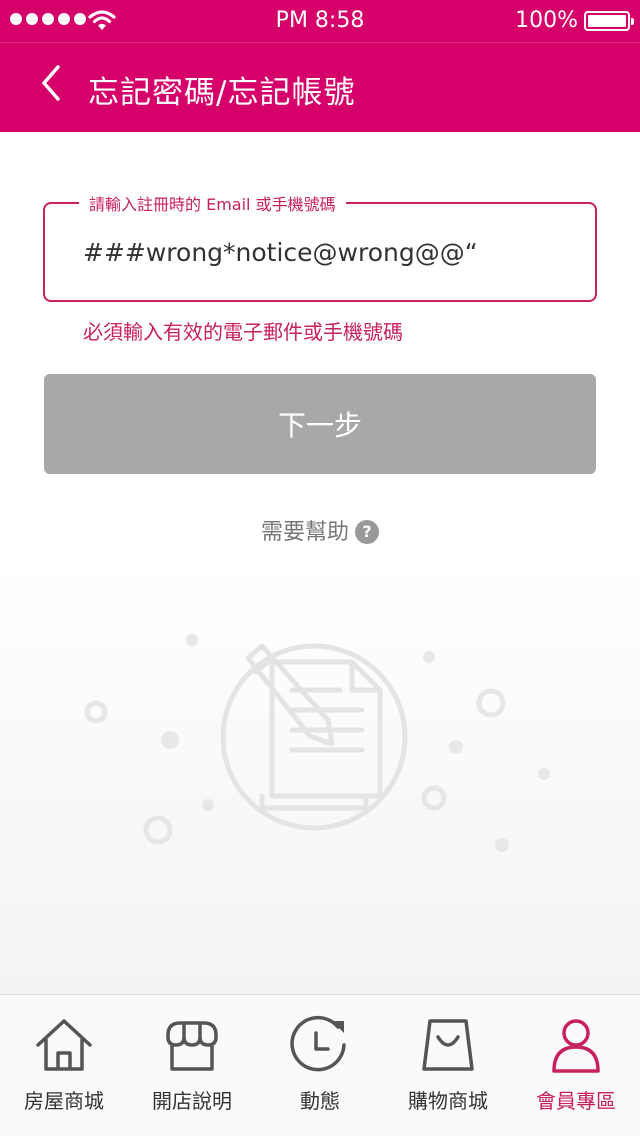 The height and width of the screenshot is (1136, 640). I want to click on battery-icon, so click(609, 21).